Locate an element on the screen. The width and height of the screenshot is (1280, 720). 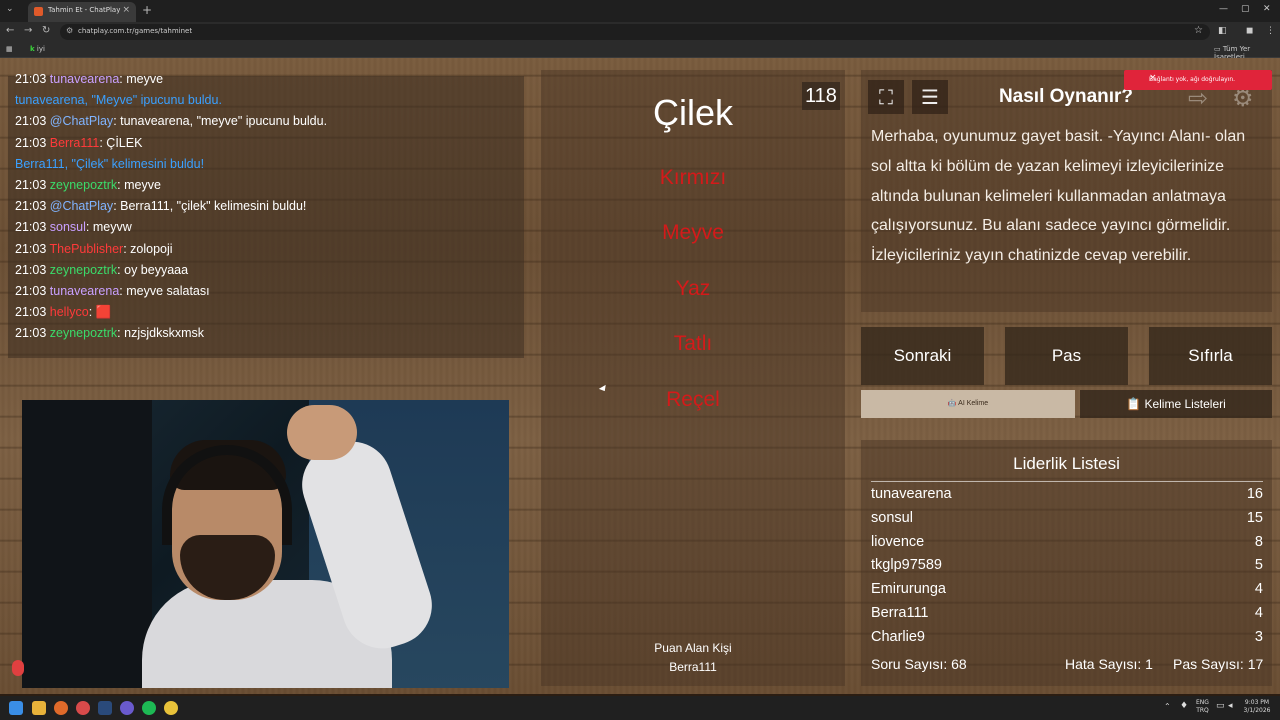
error-count: Hata Sayısı: 1 is located at coordinates (1109, 664).